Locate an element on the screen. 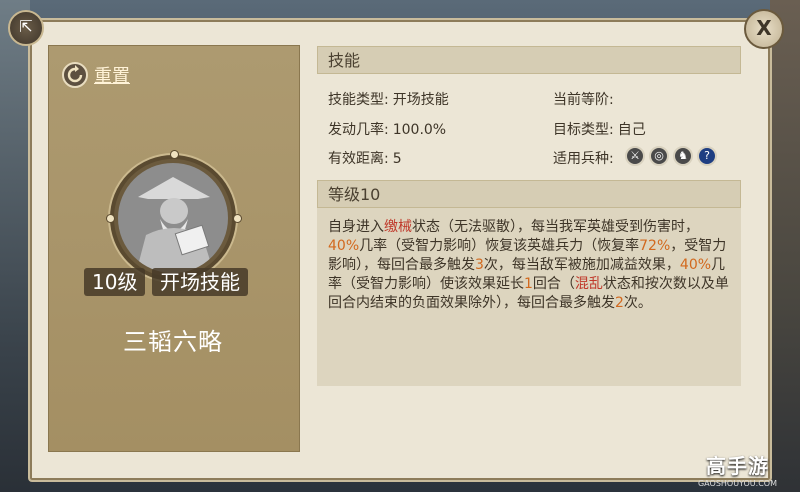 This screenshot has height=492, width=800. watermark-url: GAOSHOUYOU.COM is located at coordinates (737, 483).